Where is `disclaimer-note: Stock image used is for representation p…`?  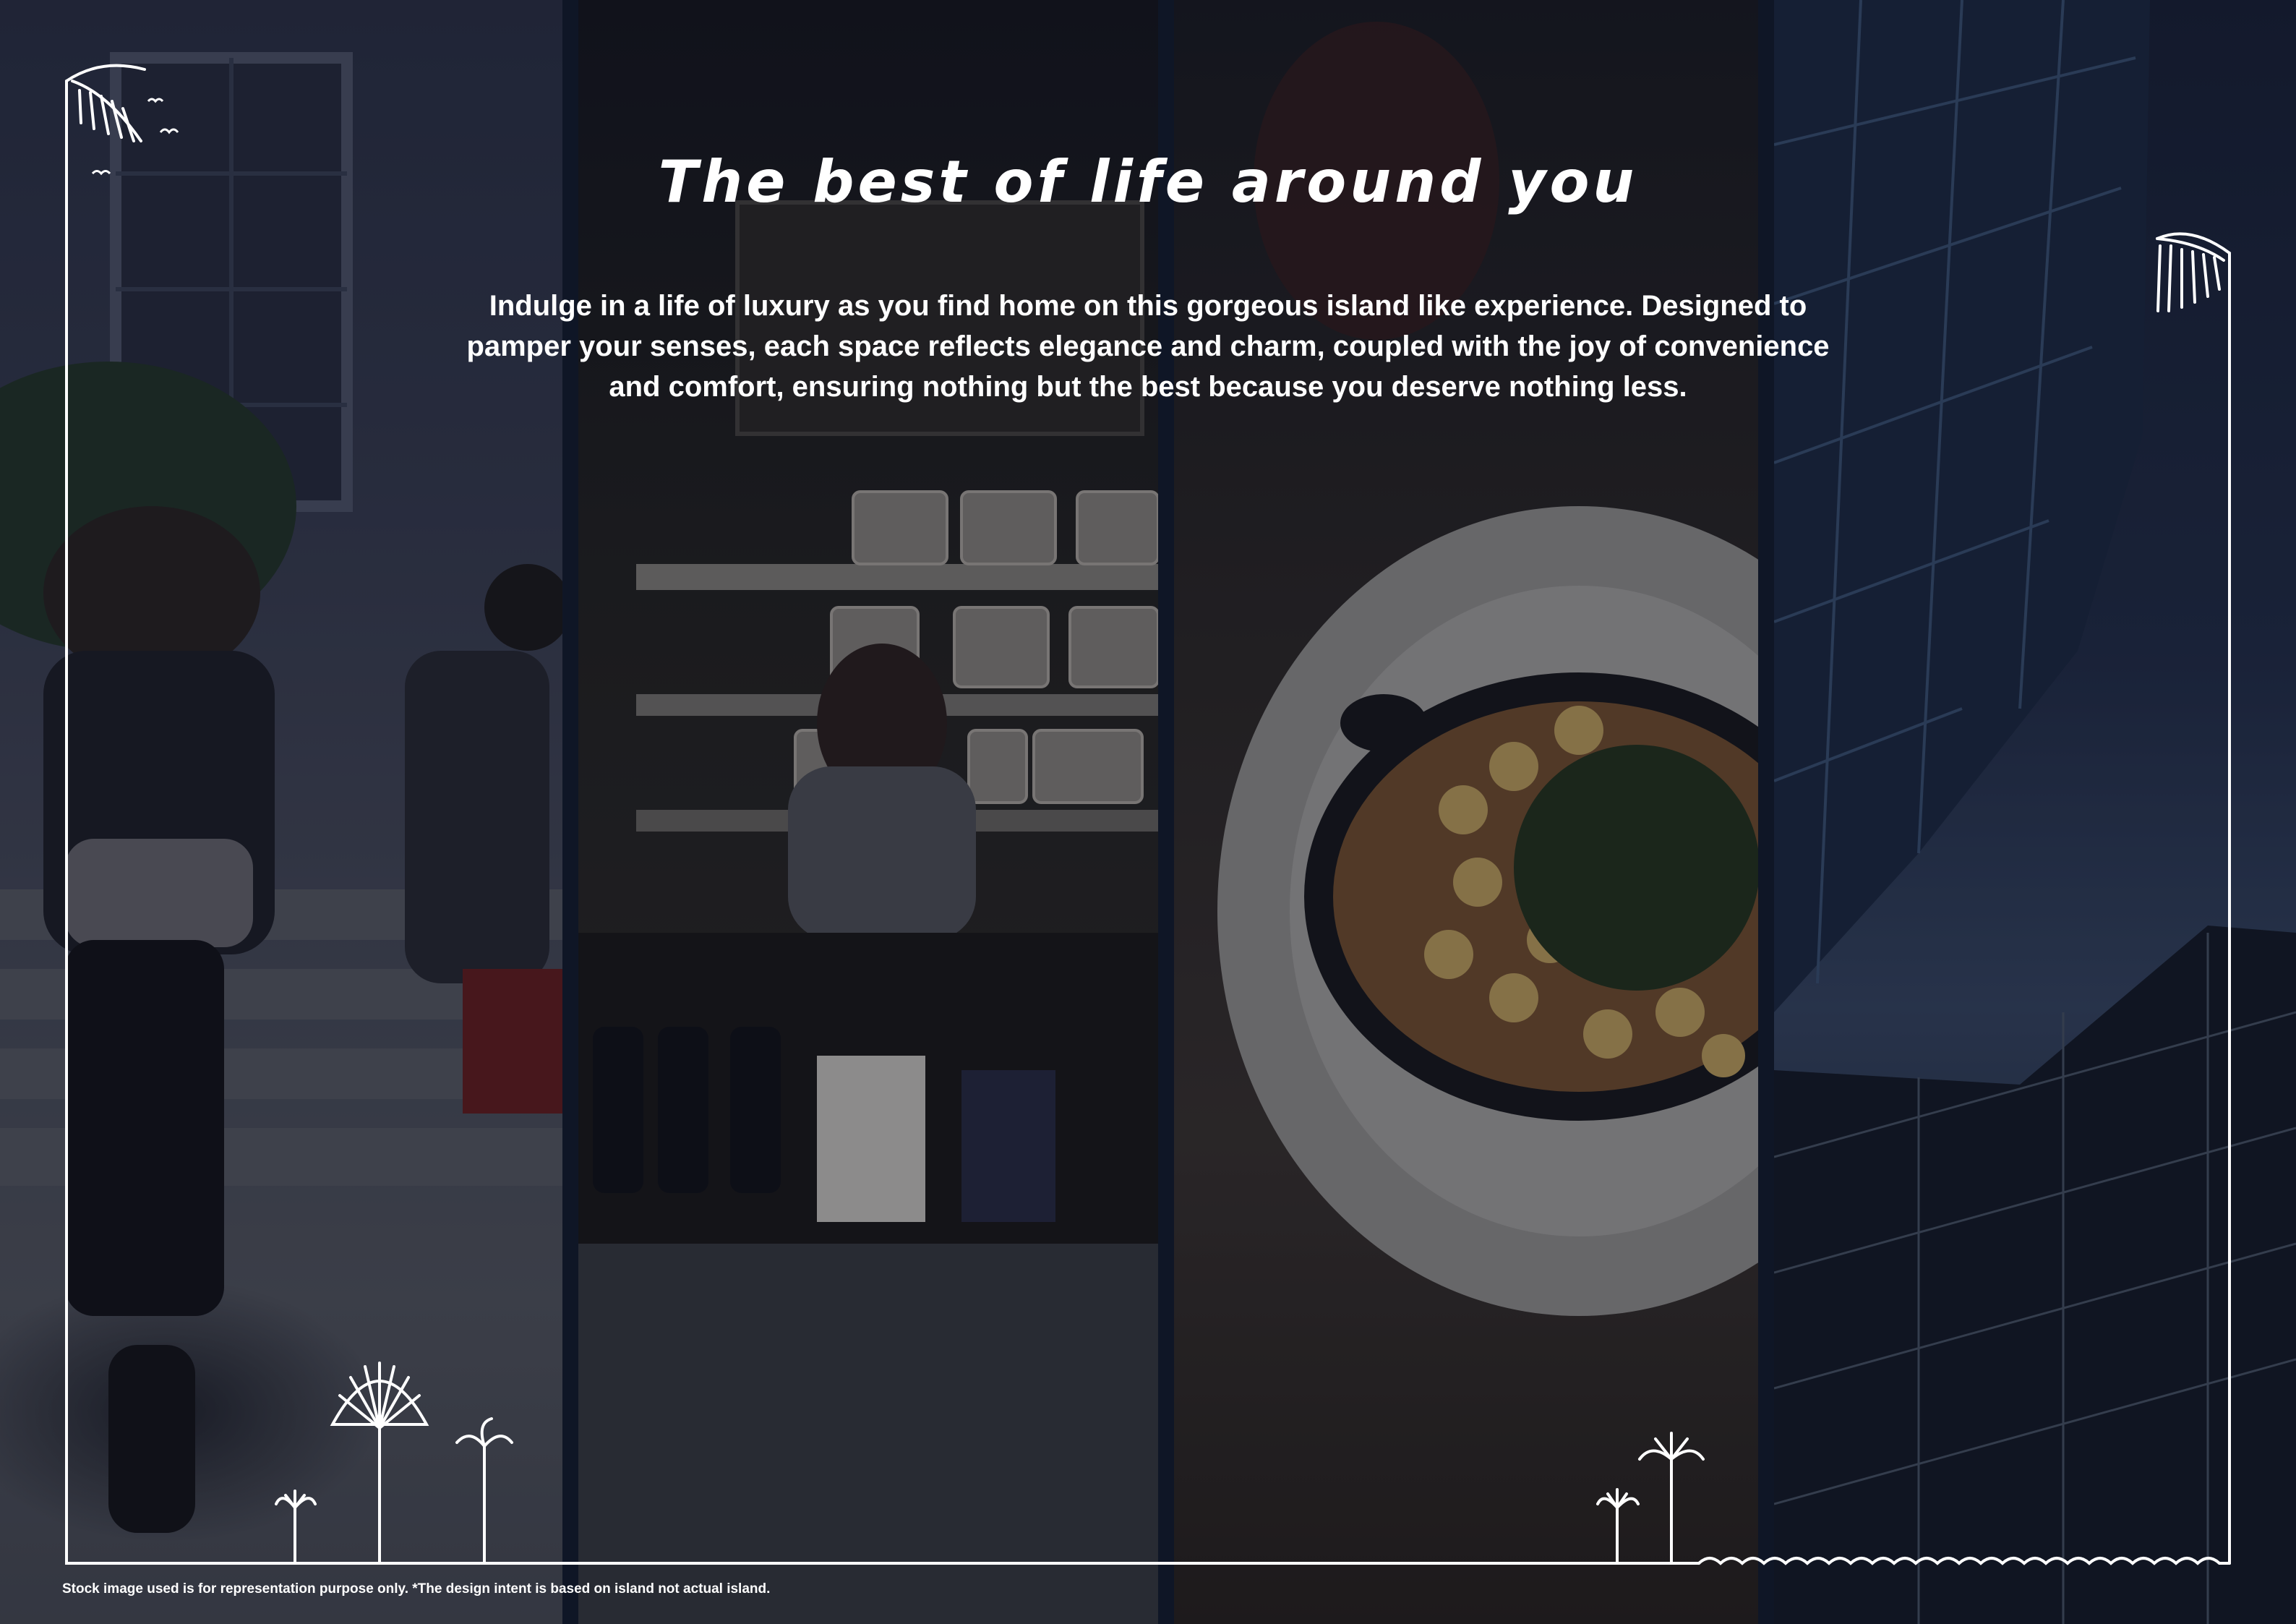
disclaimer-note: Stock image used is for representation p… is located at coordinates (416, 1589).